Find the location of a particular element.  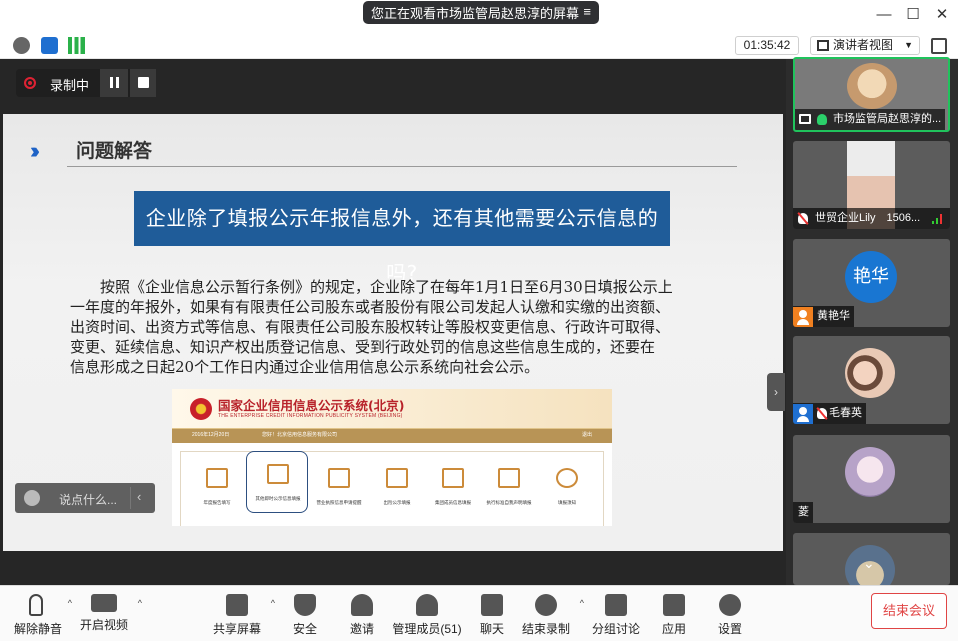

info-icon is located at coordinates (21, 45).